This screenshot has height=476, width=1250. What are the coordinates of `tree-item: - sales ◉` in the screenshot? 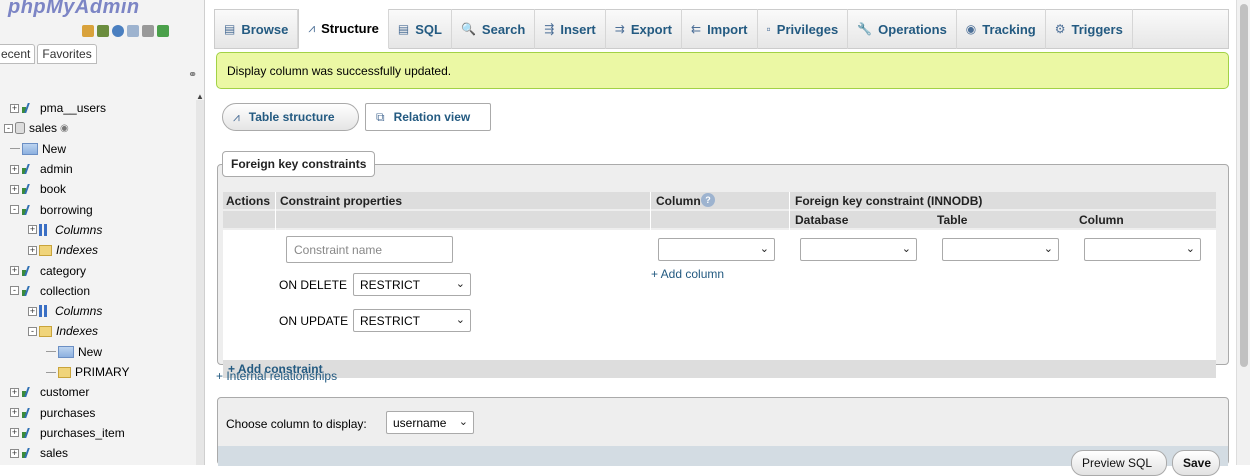 It's located at (97, 128).